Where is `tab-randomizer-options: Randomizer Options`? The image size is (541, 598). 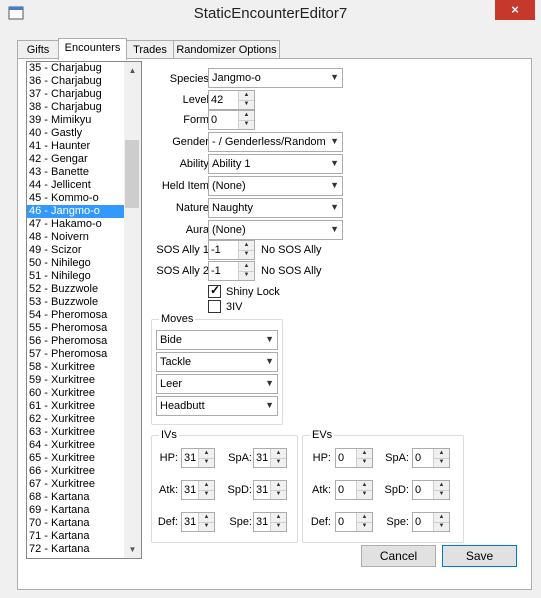
tab-randomizer-options: Randomizer Options is located at coordinates (226, 49).